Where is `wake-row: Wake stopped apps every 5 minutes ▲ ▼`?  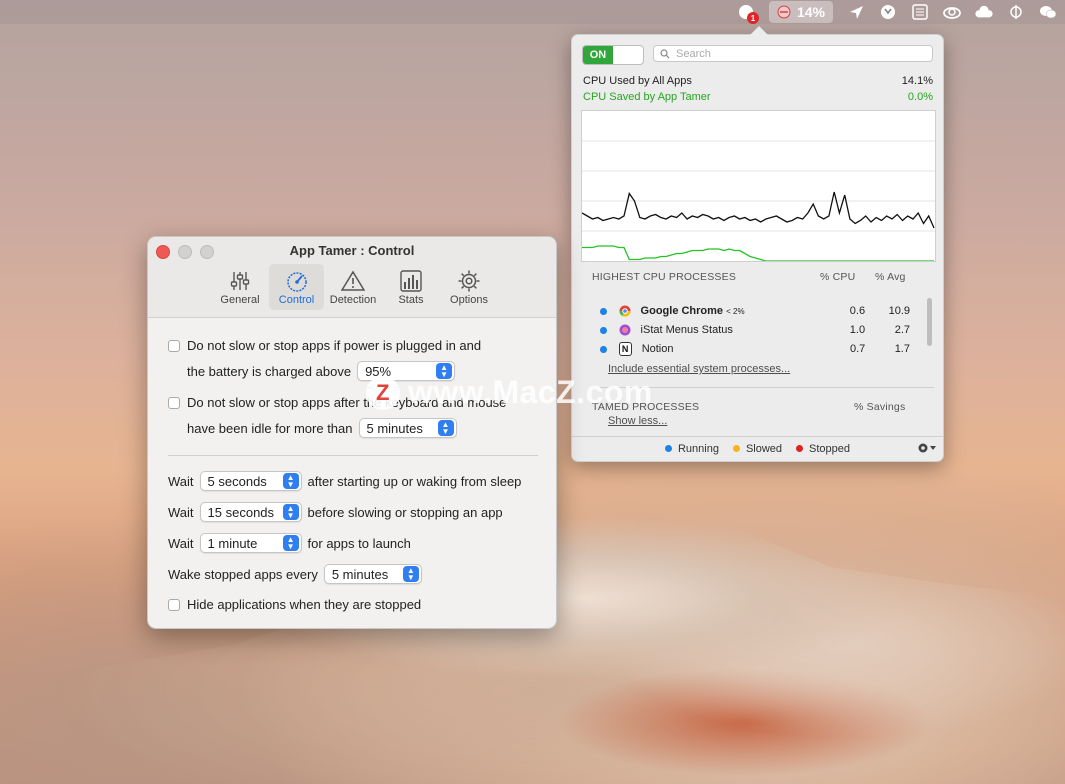
wake-row: Wake stopped apps every 5 minutes ▲ ▼ is located at coordinates (298, 574).